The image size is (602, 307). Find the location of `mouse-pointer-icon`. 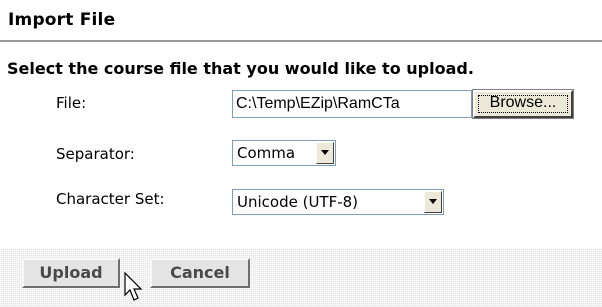

mouse-pointer-icon is located at coordinates (133, 286).